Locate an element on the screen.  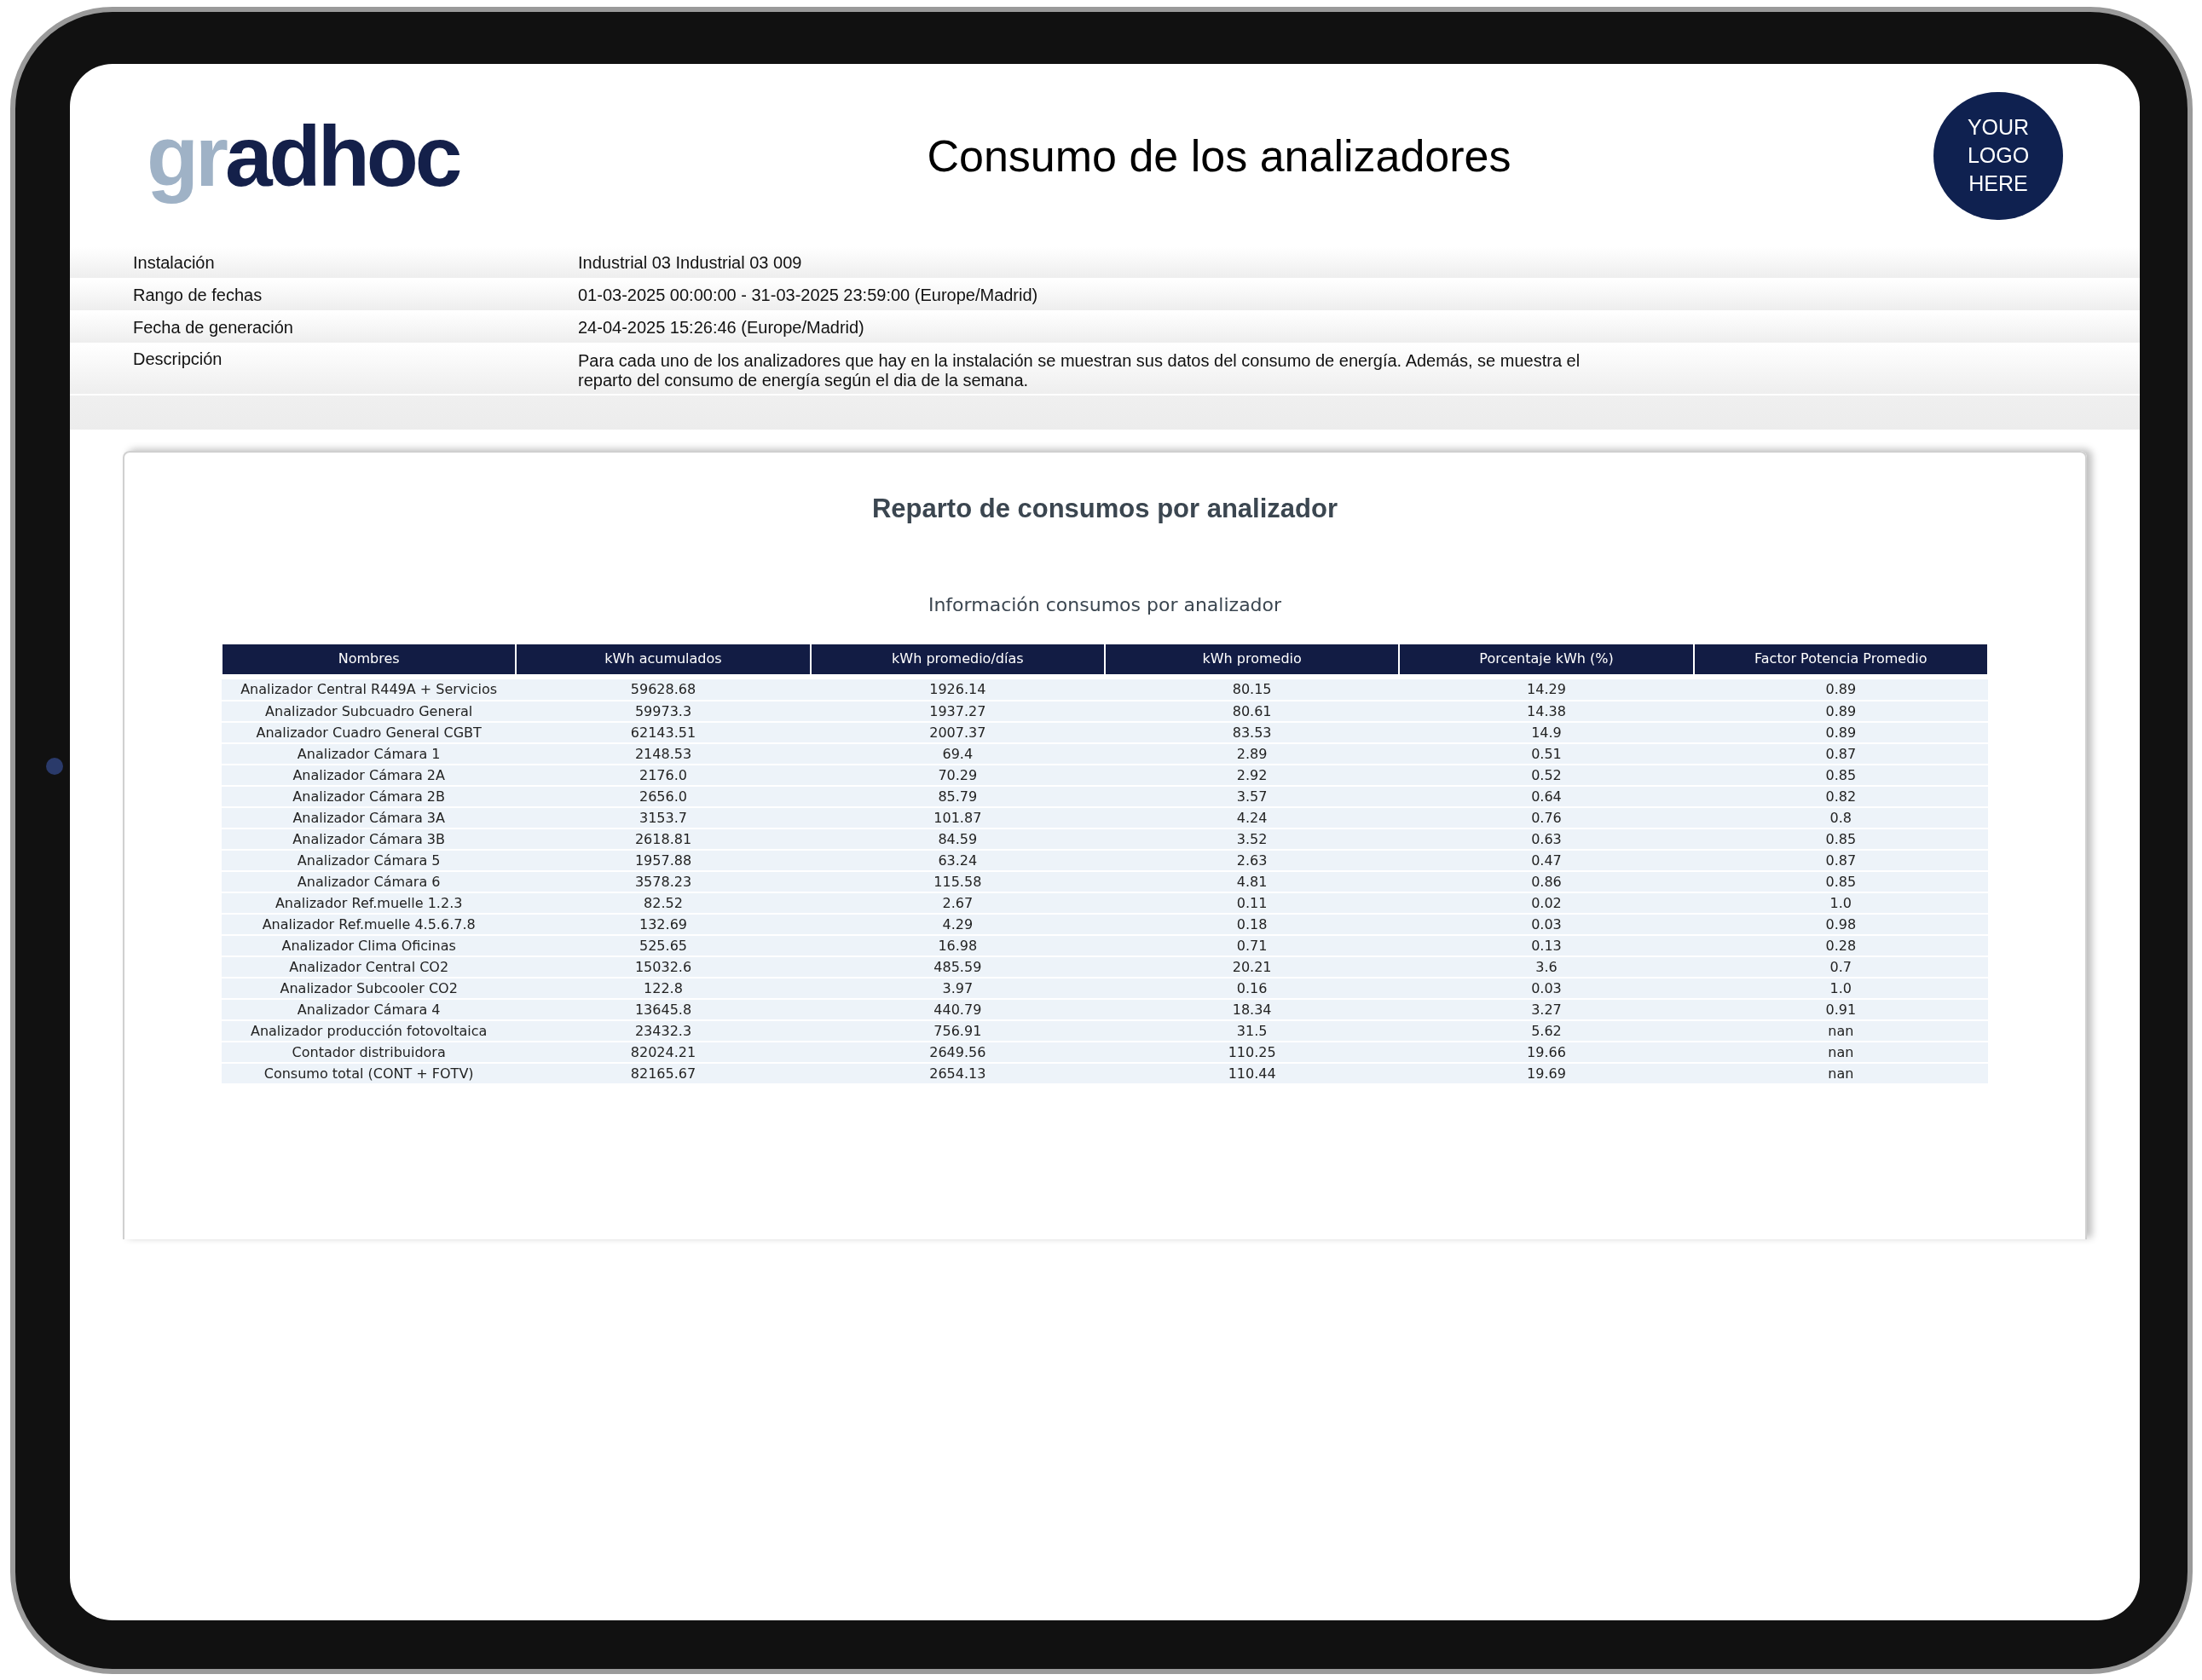
info-value: Industrial 03 Industrial 03 009 is located at coordinates (690, 263).